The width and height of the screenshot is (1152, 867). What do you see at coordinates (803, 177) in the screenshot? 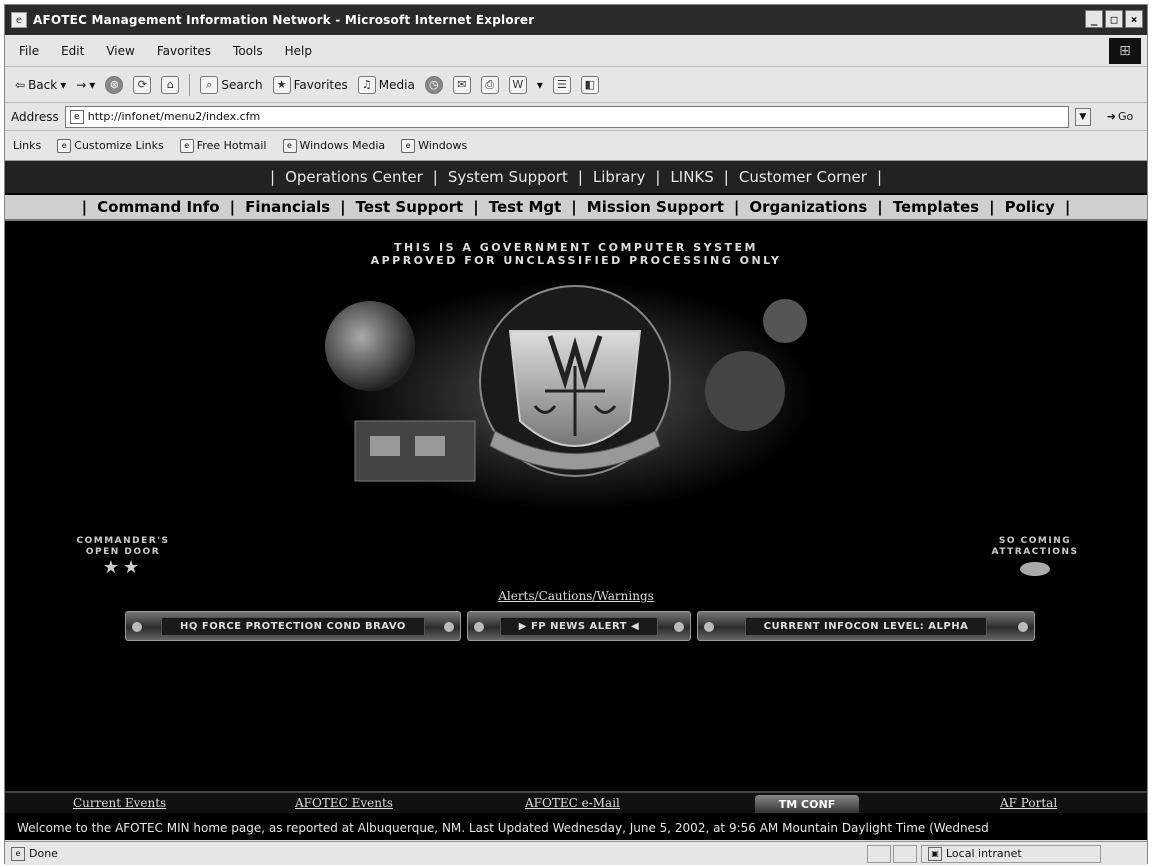
I see `nav-customer-corner: Customer Corner` at bounding box center [803, 177].